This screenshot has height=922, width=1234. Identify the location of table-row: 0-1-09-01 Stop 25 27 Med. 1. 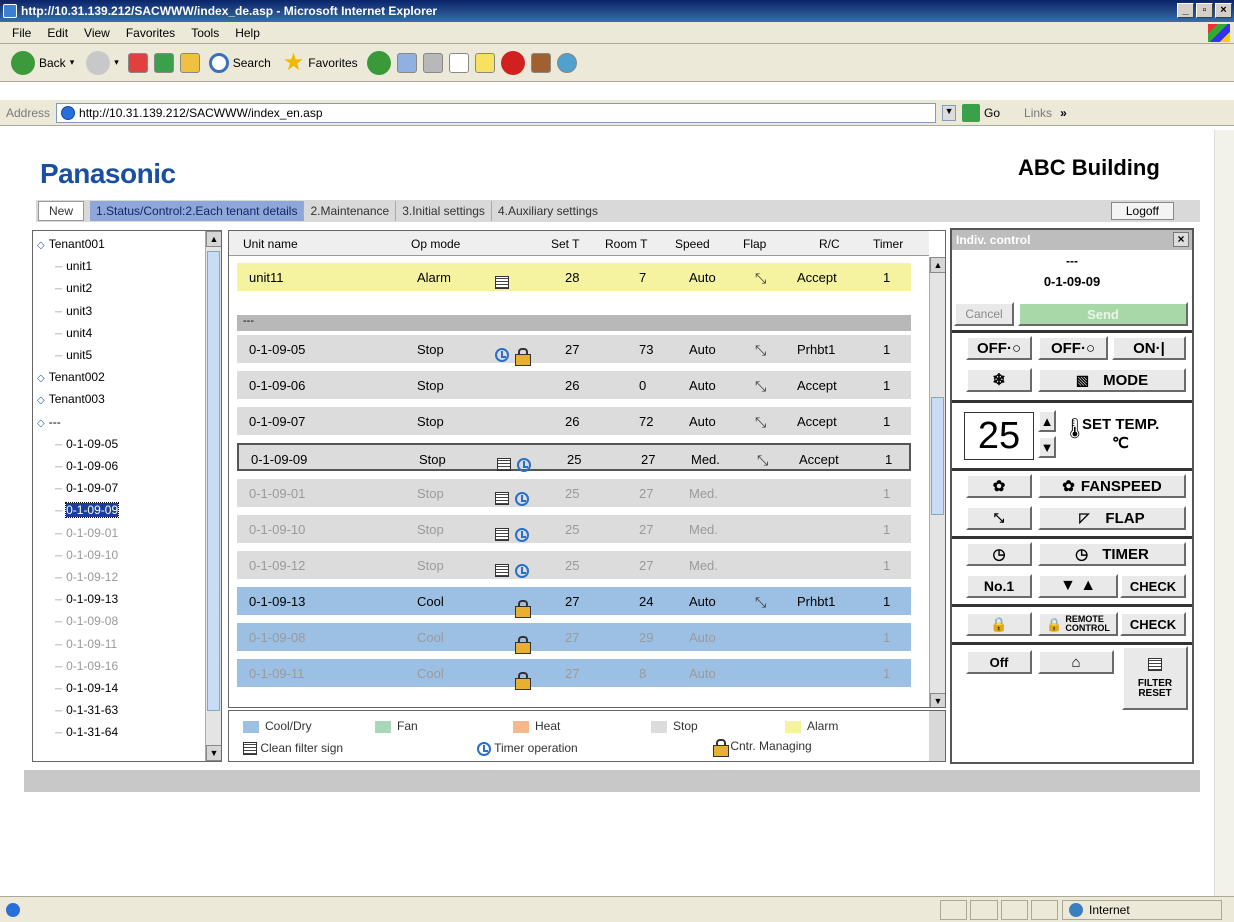
(574, 493).